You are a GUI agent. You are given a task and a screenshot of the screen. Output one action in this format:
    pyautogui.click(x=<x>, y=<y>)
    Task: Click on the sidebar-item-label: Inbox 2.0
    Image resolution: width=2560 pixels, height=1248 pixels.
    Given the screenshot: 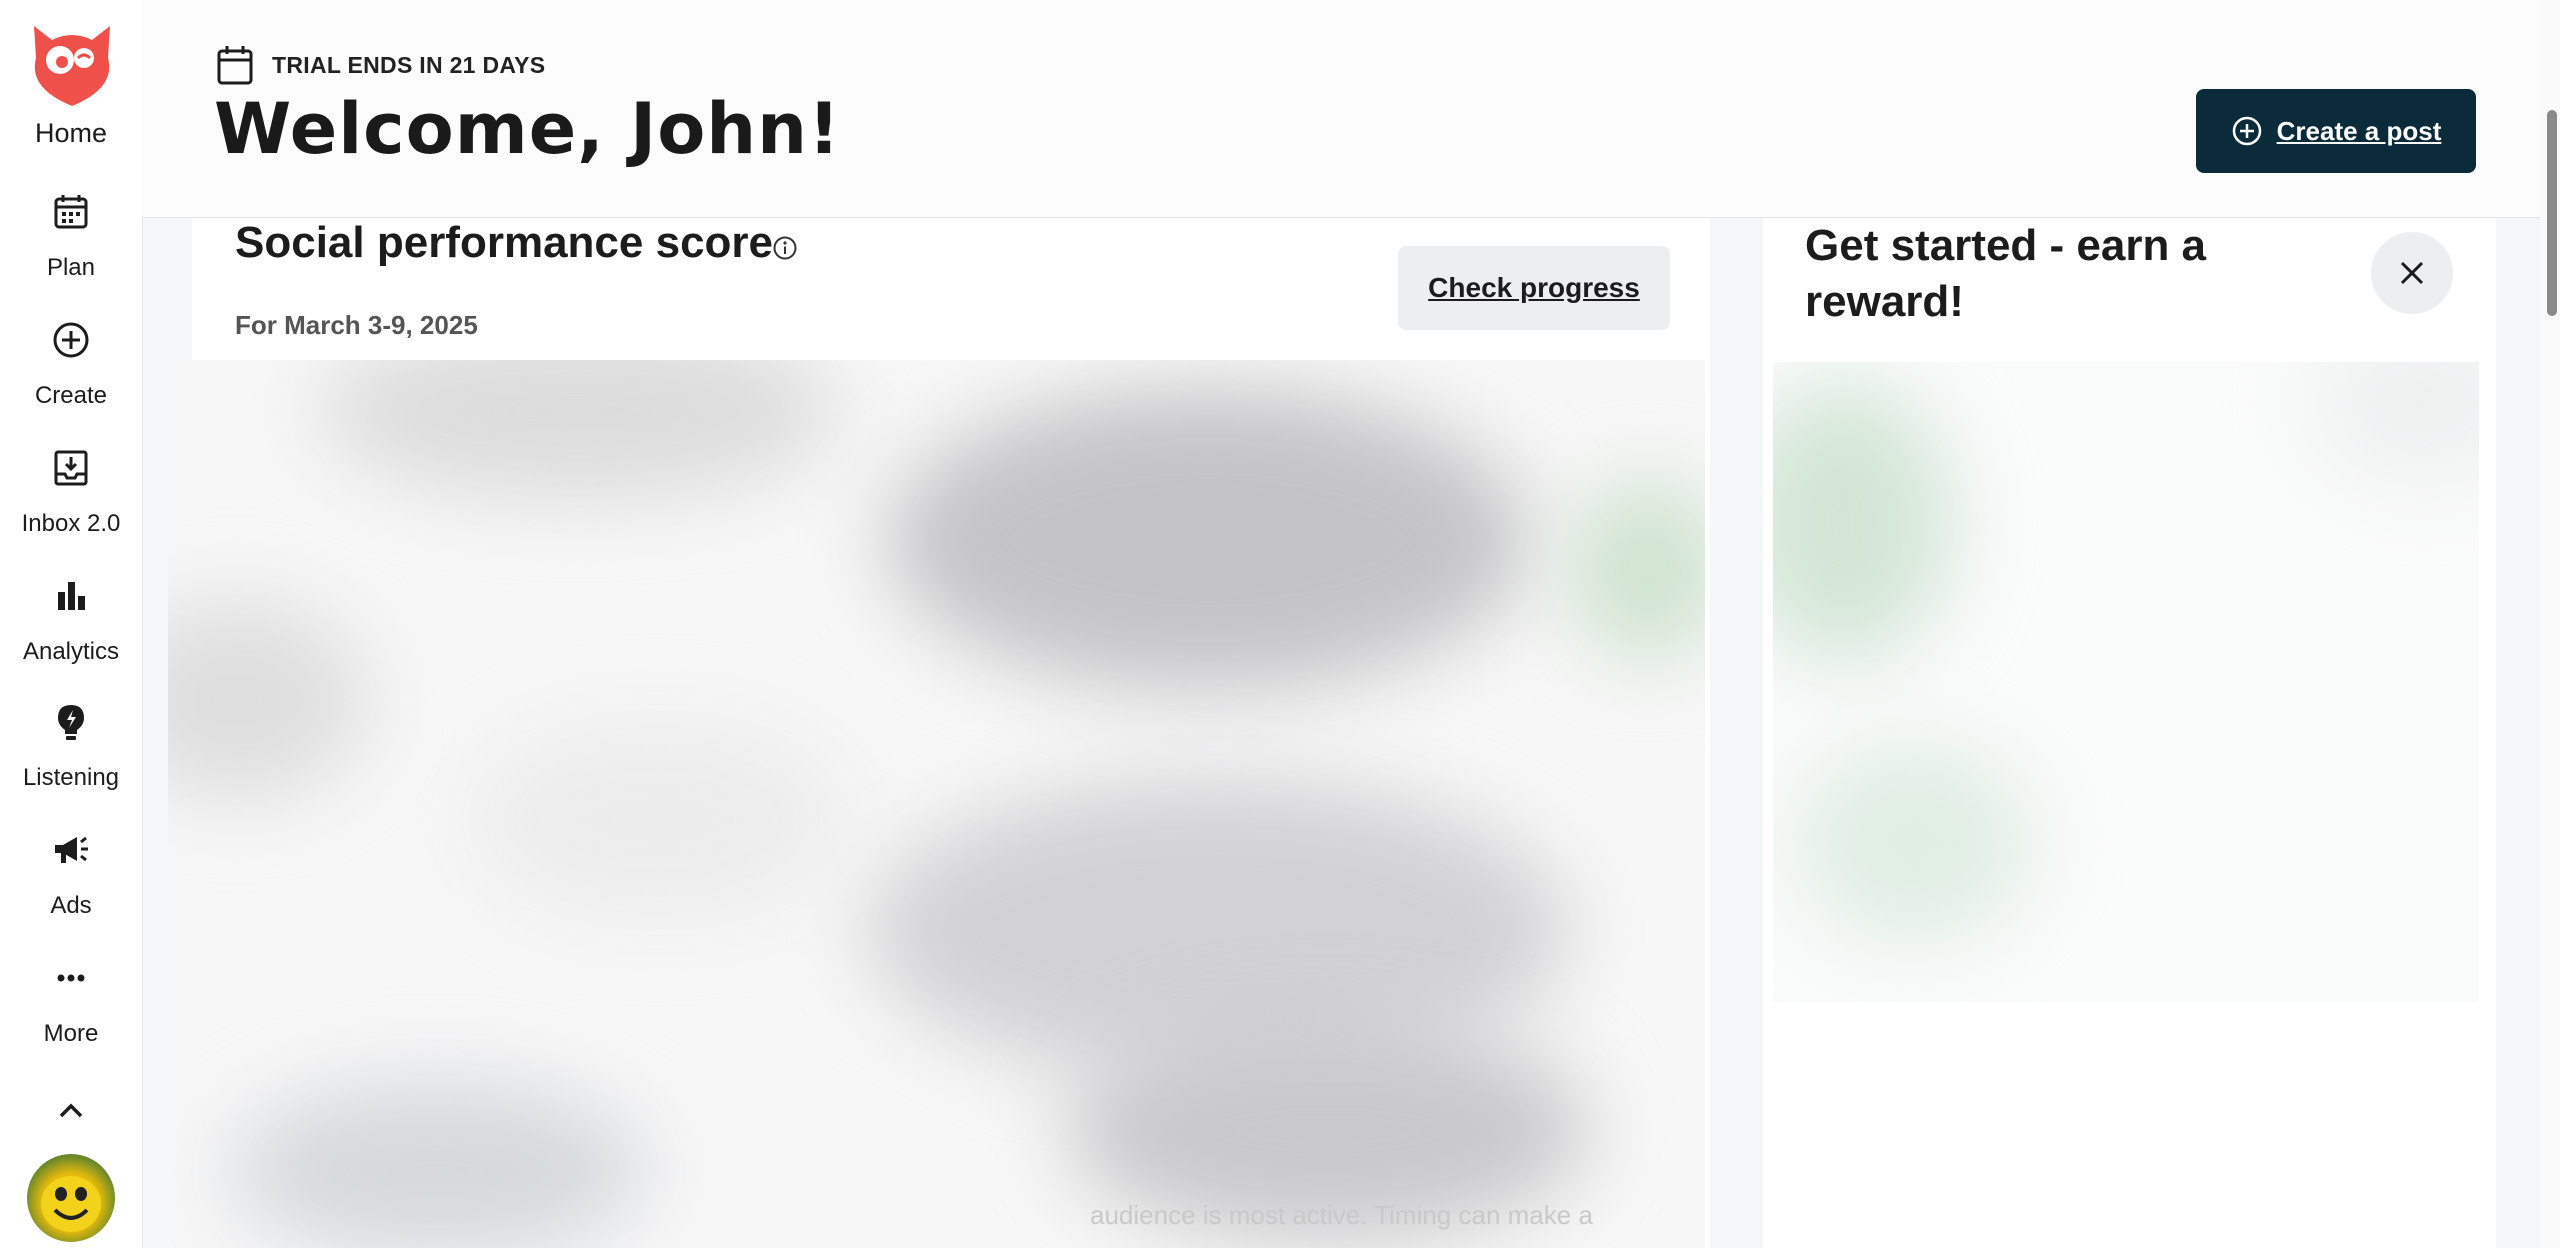 What is the action you would take?
    pyautogui.click(x=71, y=523)
    